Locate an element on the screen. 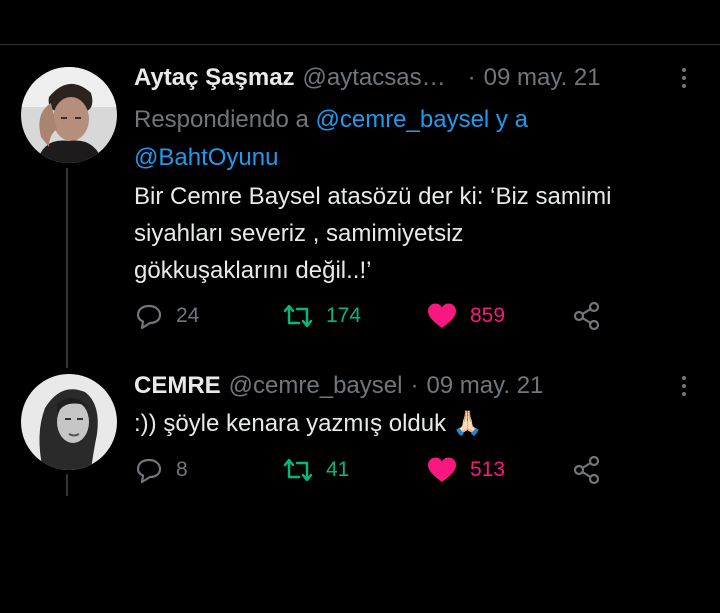 The width and height of the screenshot is (720, 613). tweet-header: CEMRE @cemre_baysel · 09 may. 21 is located at coordinates (338, 386).